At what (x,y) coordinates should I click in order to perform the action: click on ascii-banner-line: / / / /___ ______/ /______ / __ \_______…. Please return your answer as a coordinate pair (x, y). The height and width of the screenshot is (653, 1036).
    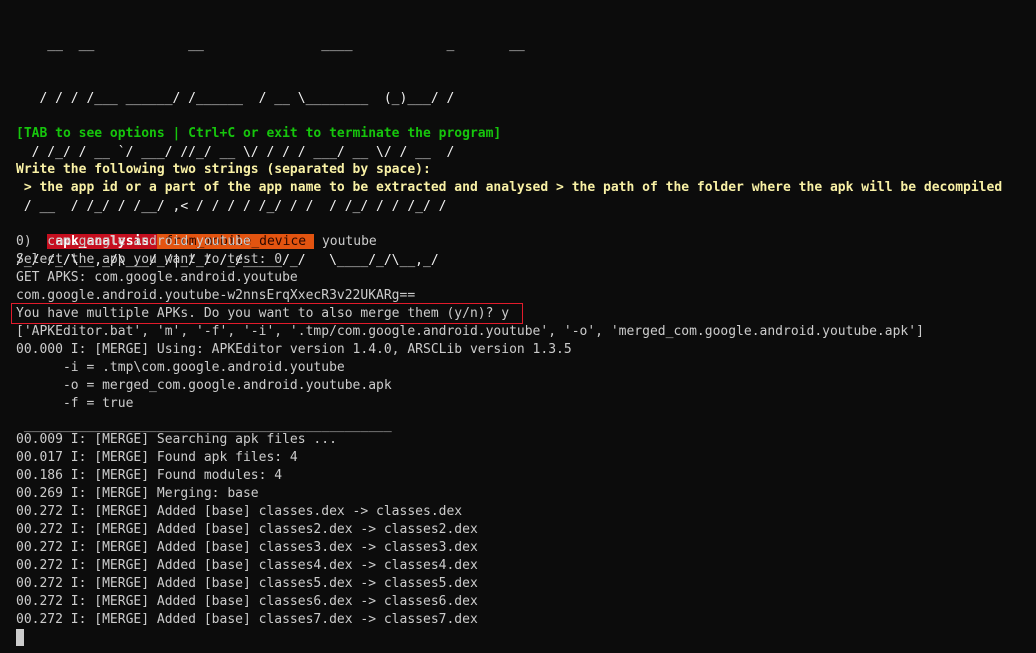
    Looking at the image, I should click on (235, 98).